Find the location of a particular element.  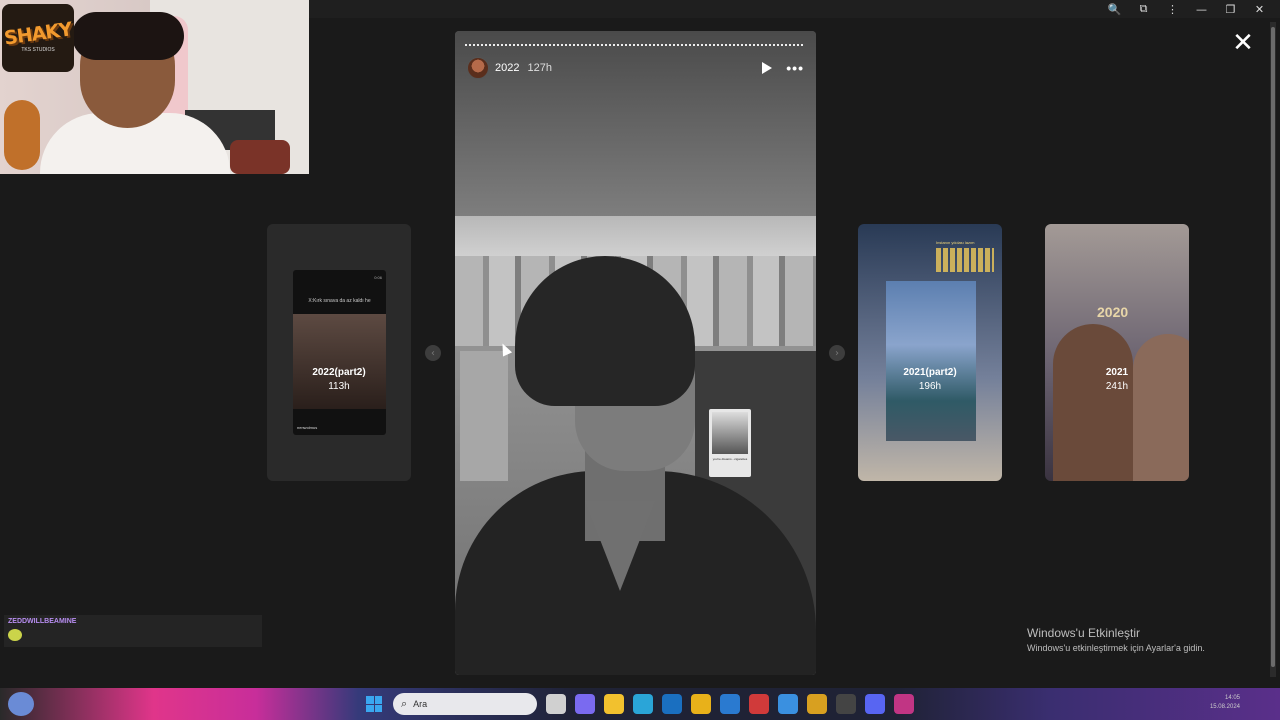

weather-icon is located at coordinates (21, 704).